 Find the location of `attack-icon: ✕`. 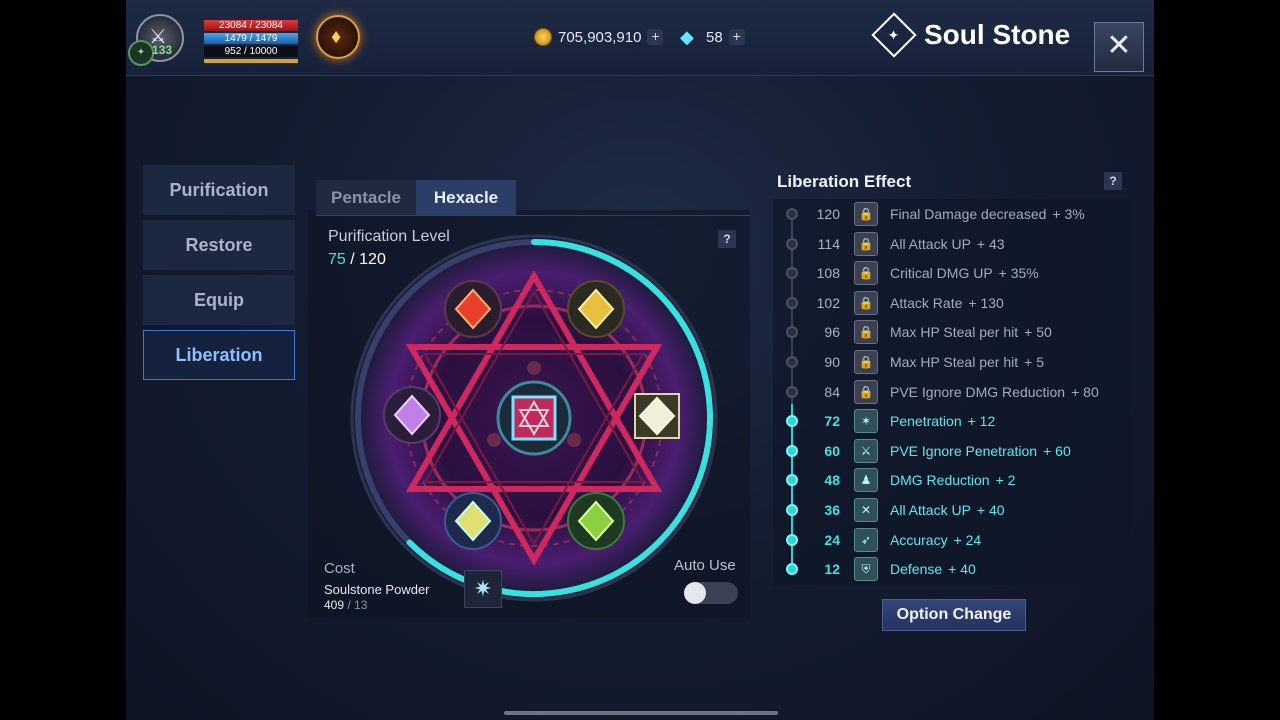

attack-icon: ✕ is located at coordinates (866, 510).